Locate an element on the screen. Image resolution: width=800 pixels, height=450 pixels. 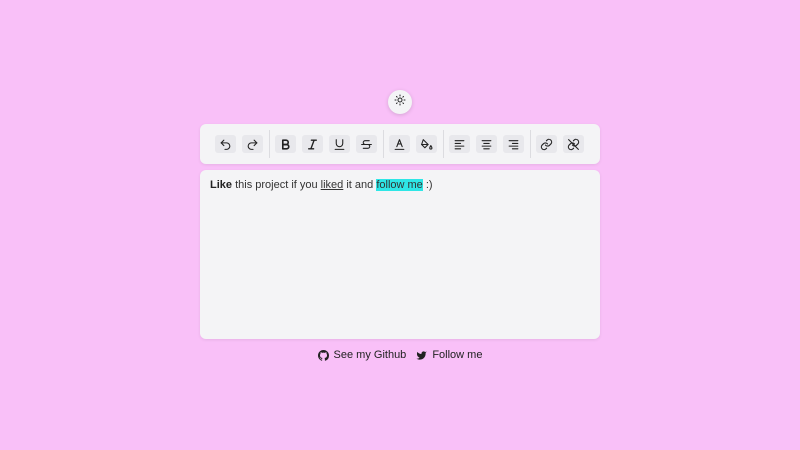
sun-icon is located at coordinates (400, 102).